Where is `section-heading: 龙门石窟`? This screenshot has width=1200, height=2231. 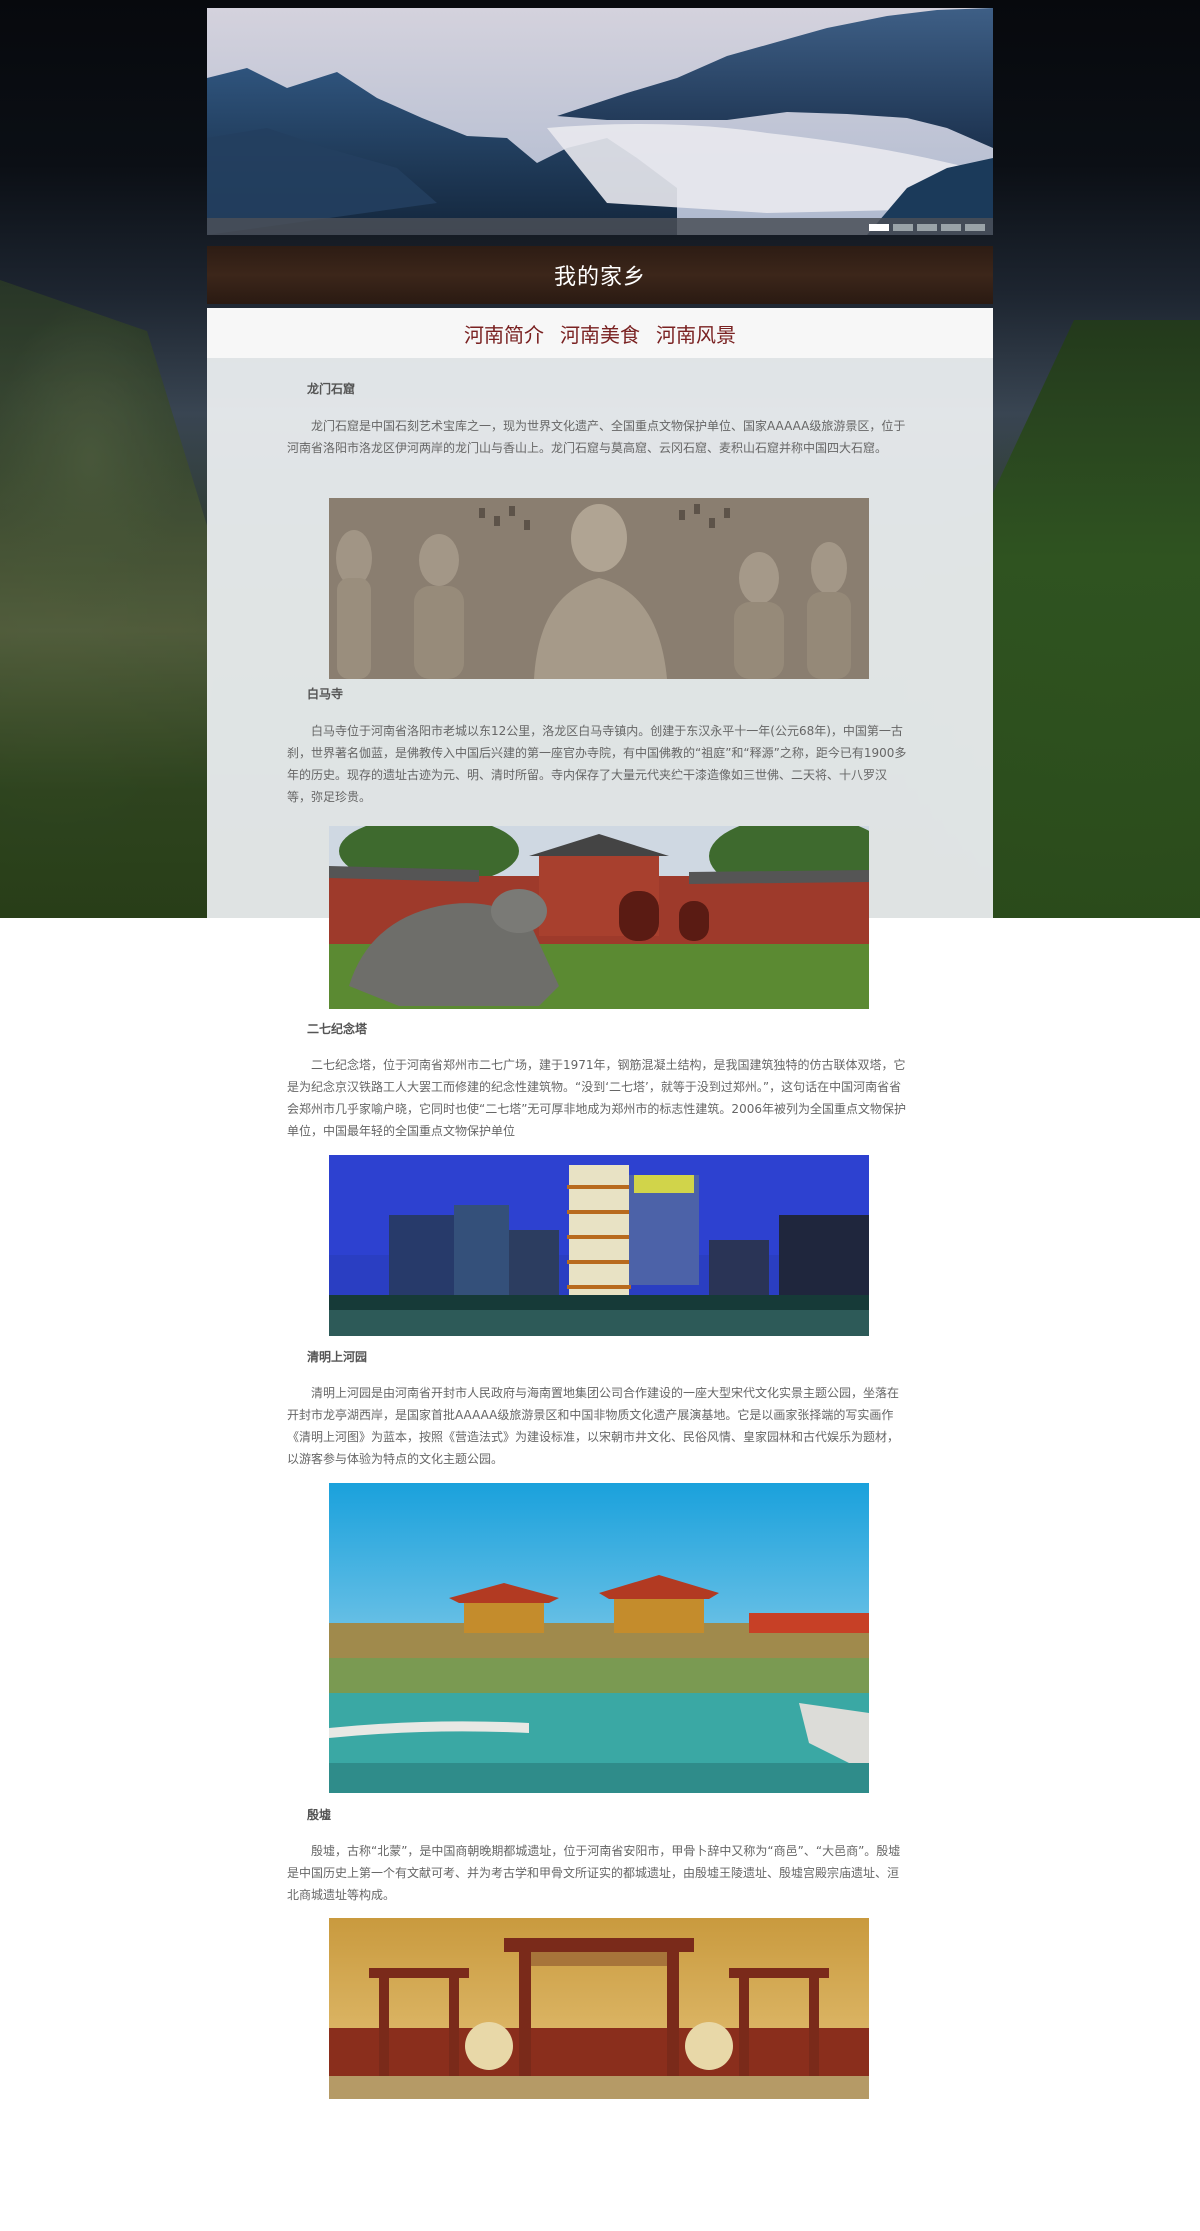
section-heading: 龙门石窟 is located at coordinates (331, 389).